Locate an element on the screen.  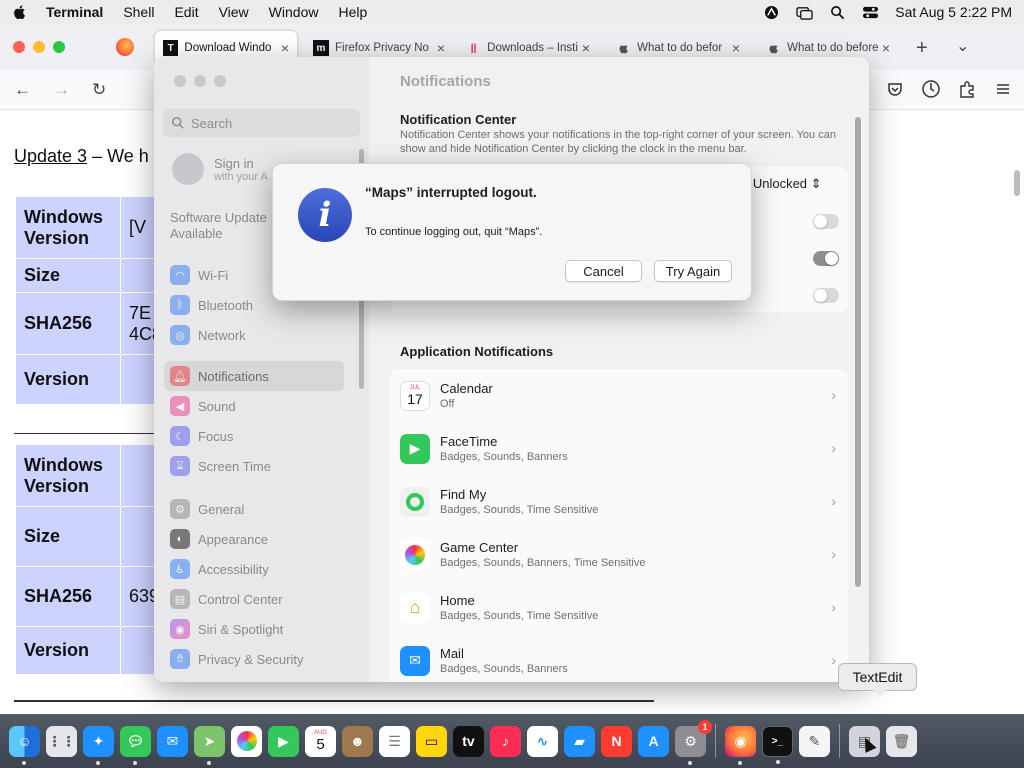
table-cell: Version is located at coordinates (68, 650).